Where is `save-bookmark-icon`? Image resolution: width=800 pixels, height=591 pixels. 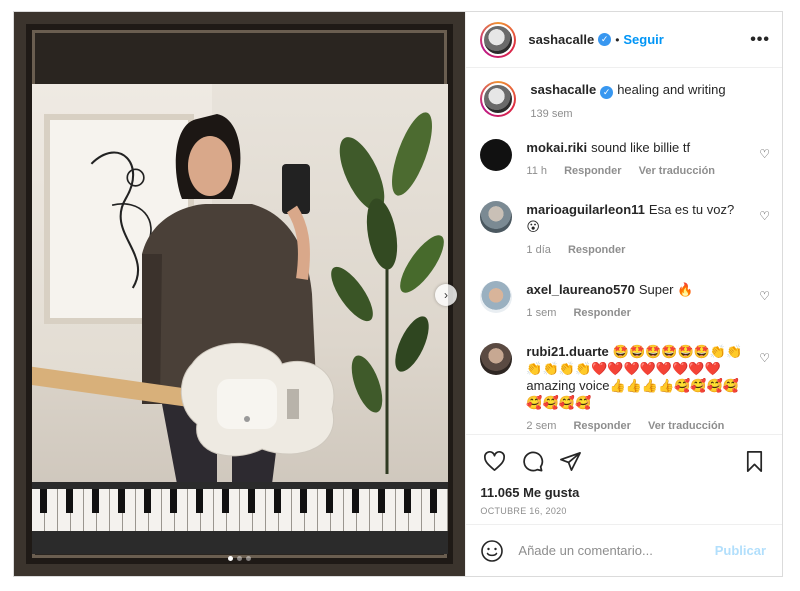 save-bookmark-icon is located at coordinates (754, 461).